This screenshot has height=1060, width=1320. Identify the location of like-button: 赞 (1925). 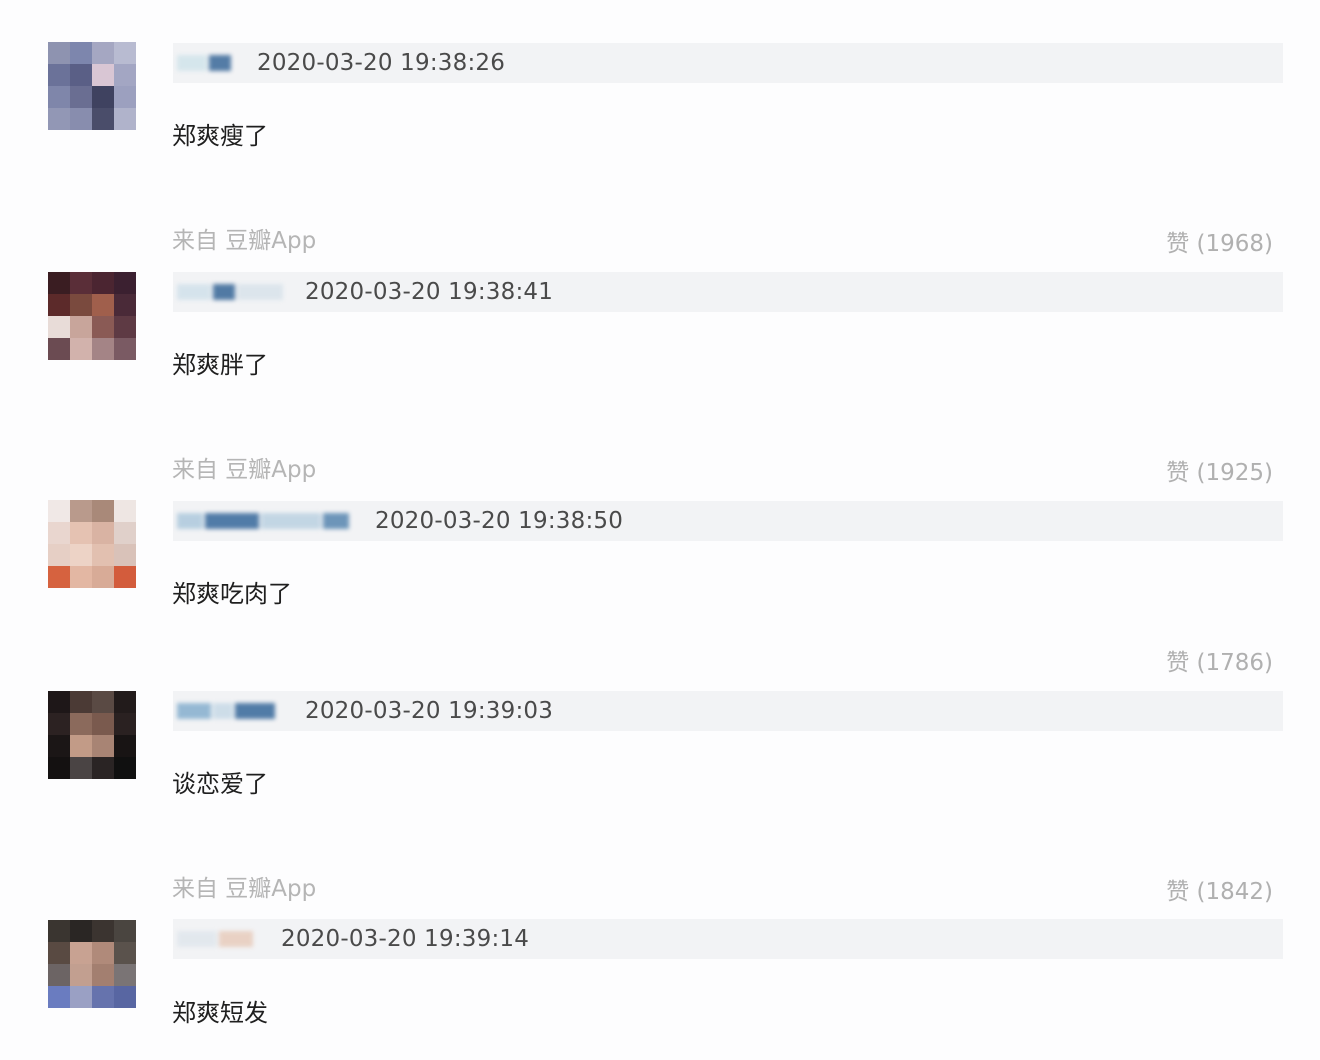
(1219, 470).